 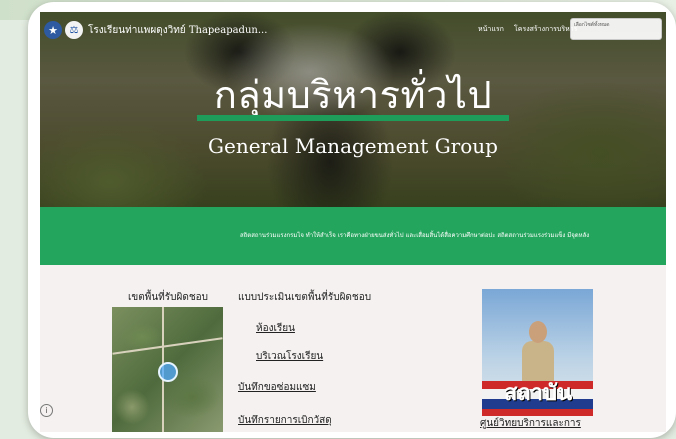 What do you see at coordinates (538, 393) in the screenshot?
I see `poster-caption: สถาบัน` at bounding box center [538, 393].